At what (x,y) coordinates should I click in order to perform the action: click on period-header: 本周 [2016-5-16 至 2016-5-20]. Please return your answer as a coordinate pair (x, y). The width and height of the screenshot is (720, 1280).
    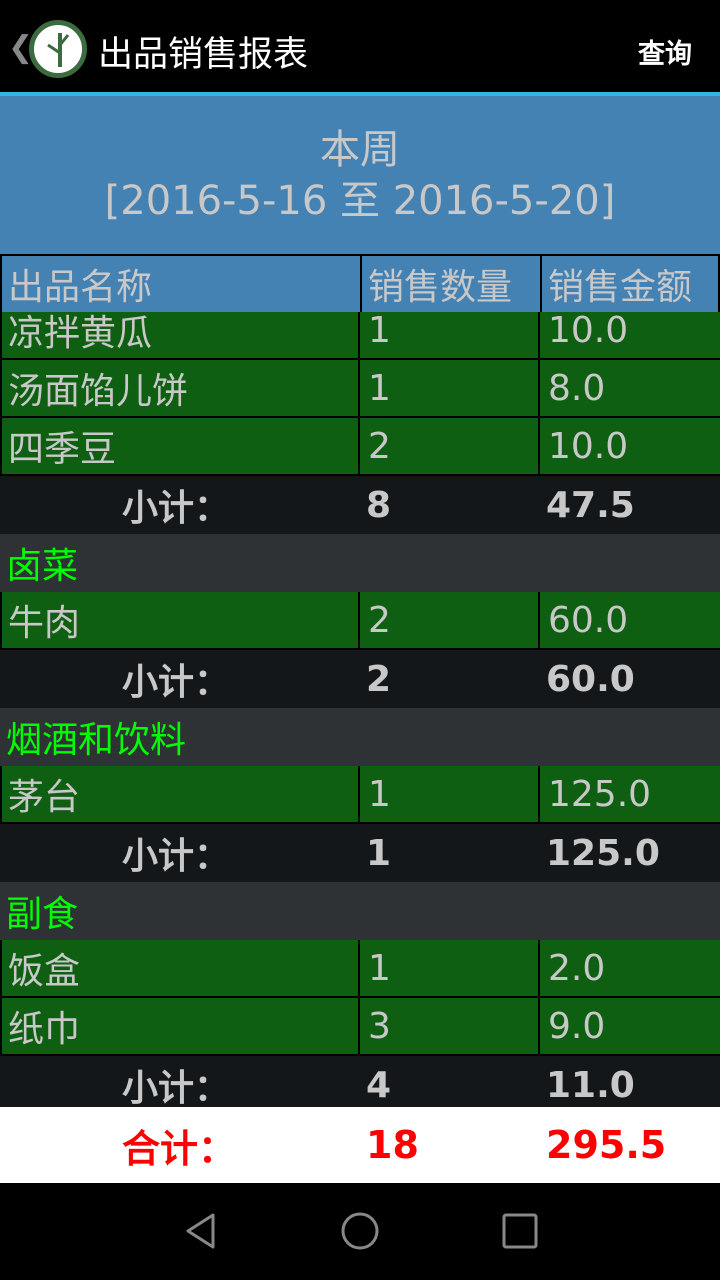
    Looking at the image, I should click on (360, 175).